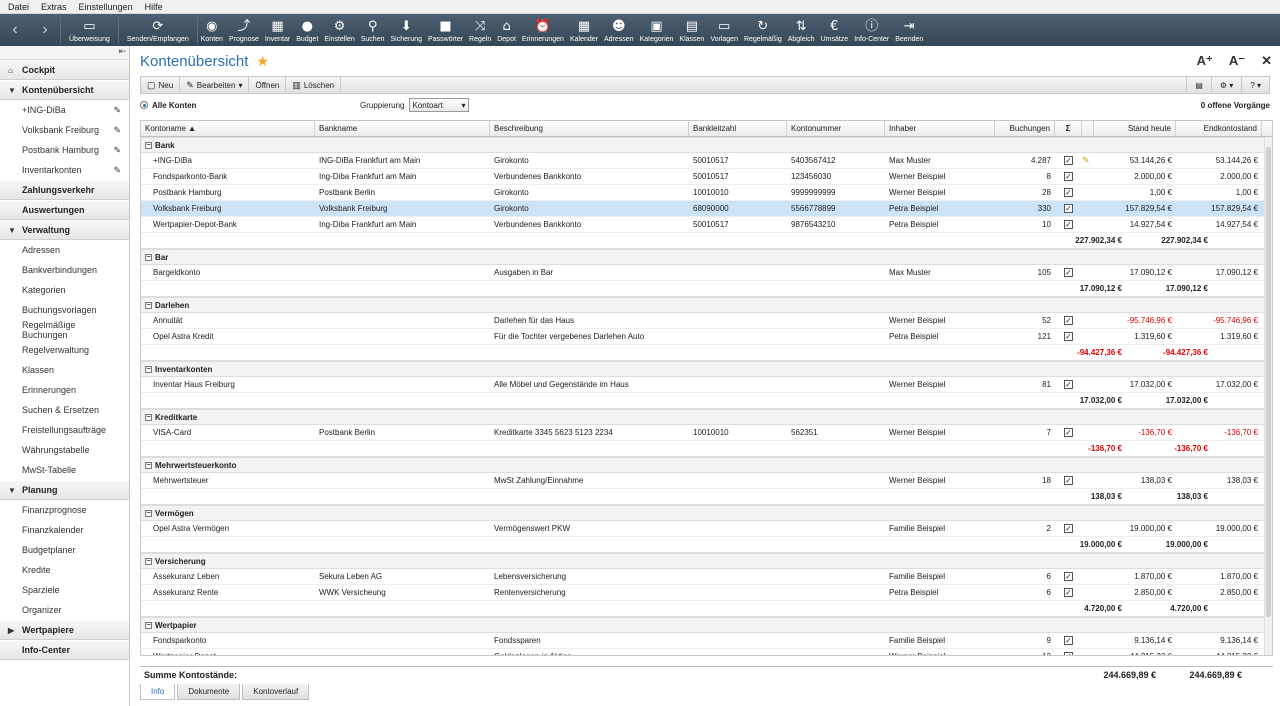 This screenshot has height=706, width=1280. Describe the element at coordinates (706, 561) in the screenshot. I see `group-row: − Versicherung` at that location.